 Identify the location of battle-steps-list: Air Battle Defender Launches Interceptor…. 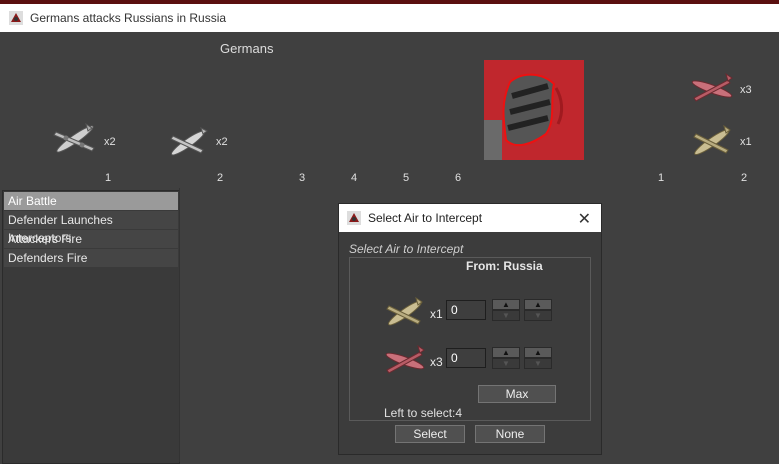
(91, 327).